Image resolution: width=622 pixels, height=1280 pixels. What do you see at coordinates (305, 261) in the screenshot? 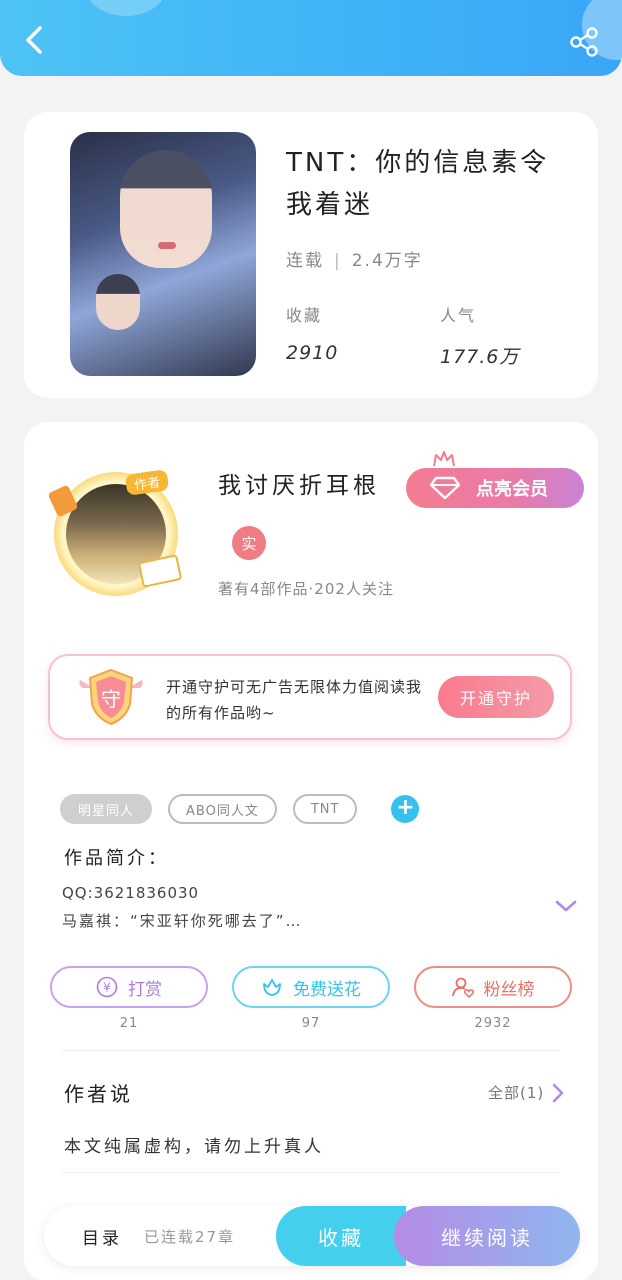
I see `book-status: 连载` at bounding box center [305, 261].